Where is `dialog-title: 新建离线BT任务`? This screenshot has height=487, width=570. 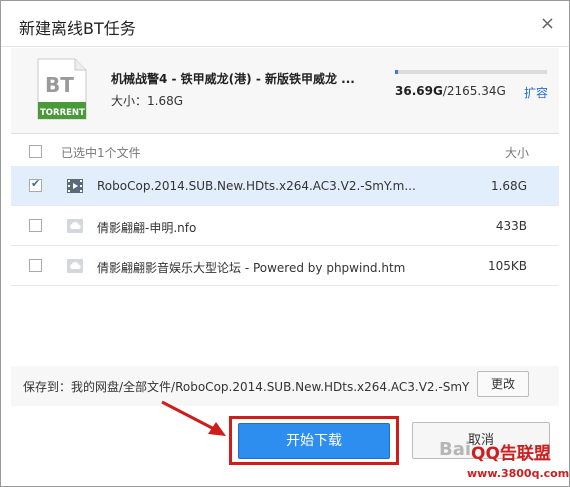
dialog-title: 新建离线BT任务 is located at coordinates (77, 28).